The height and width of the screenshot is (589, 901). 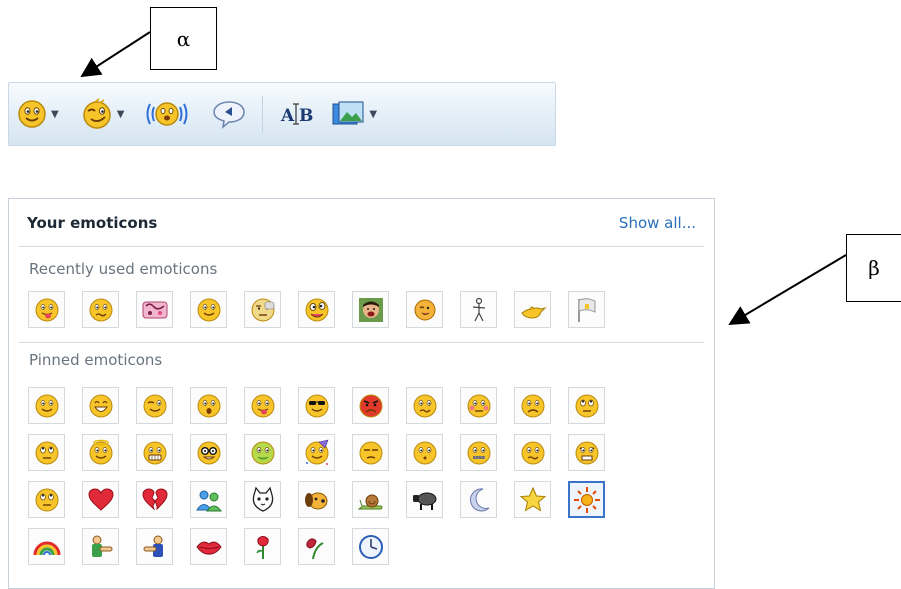 I want to click on picture-icon, so click(x=348, y=113).